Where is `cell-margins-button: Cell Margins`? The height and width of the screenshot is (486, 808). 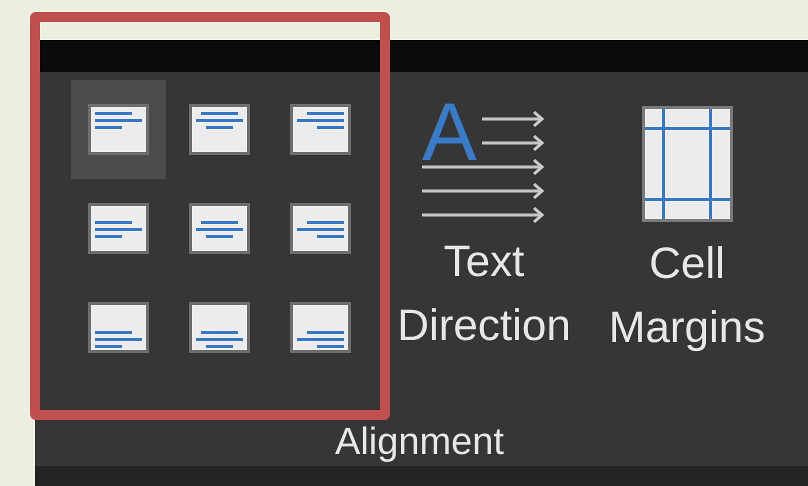 cell-margins-button: Cell Margins is located at coordinates (687, 231).